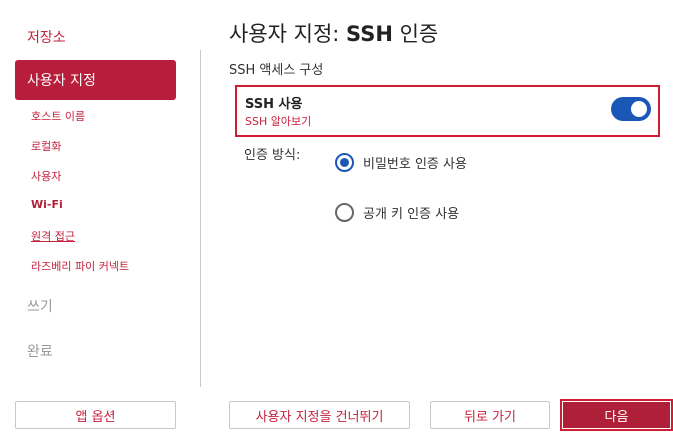 The image size is (673, 440). What do you see at coordinates (344, 212) in the screenshot?
I see `radio-unchecked-icon` at bounding box center [344, 212].